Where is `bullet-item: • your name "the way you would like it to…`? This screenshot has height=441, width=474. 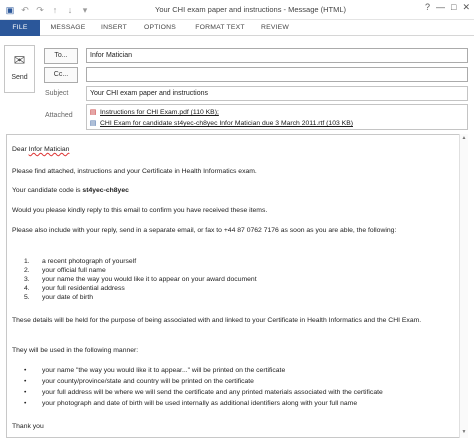 bullet-item: • your name "the way you would like it to… is located at coordinates (154, 370).